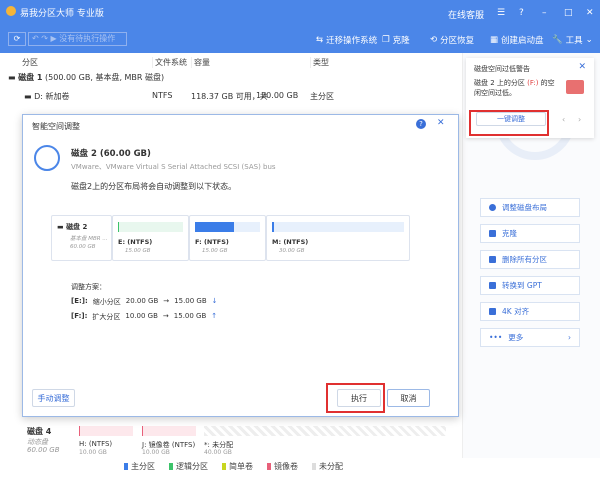 This screenshot has height=479, width=600. I want to click on redo-icon: ↷, so click(44, 38).